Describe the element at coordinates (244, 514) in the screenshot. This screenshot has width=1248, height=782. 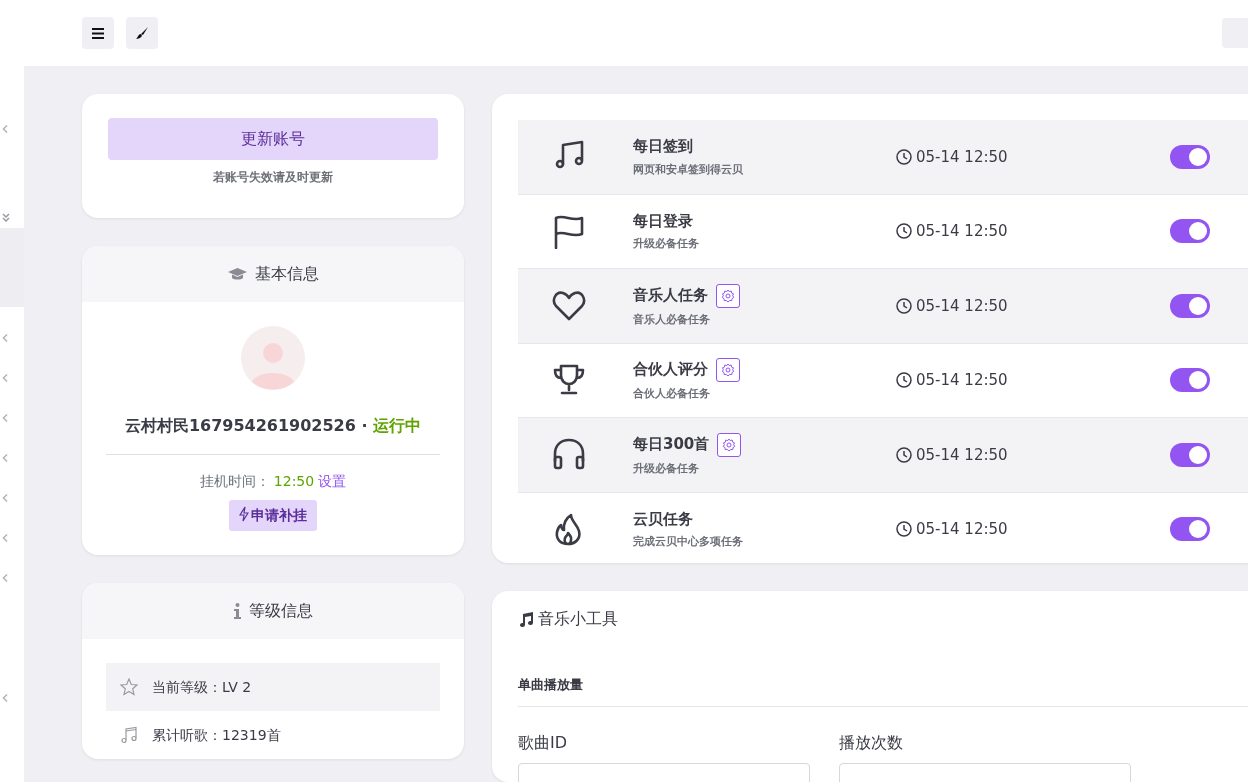
I see `lightning-icon` at that location.